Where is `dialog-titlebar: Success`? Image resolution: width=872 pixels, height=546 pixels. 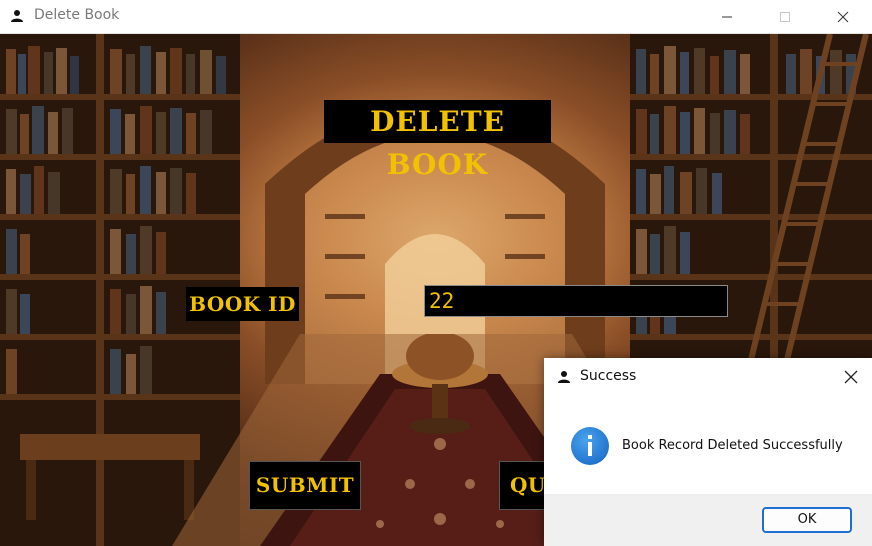
dialog-titlebar: Success is located at coordinates (708, 377).